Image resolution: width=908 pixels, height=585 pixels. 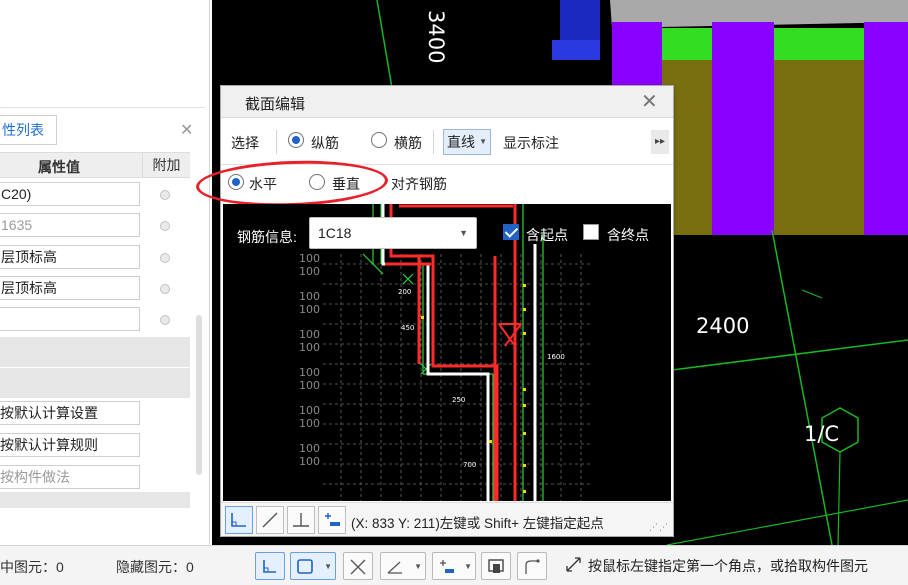 I want to click on rectangle-icon, so click(x=305, y=566).